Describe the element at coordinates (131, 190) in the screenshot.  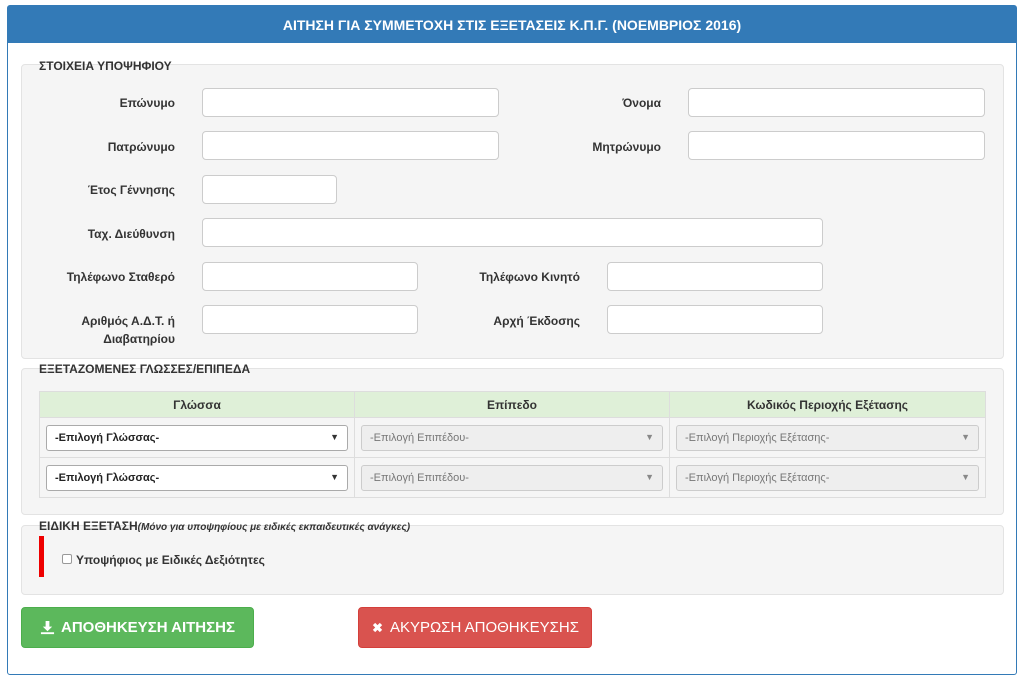
I see `birth-year-label: Έτος Γέννησης` at that location.